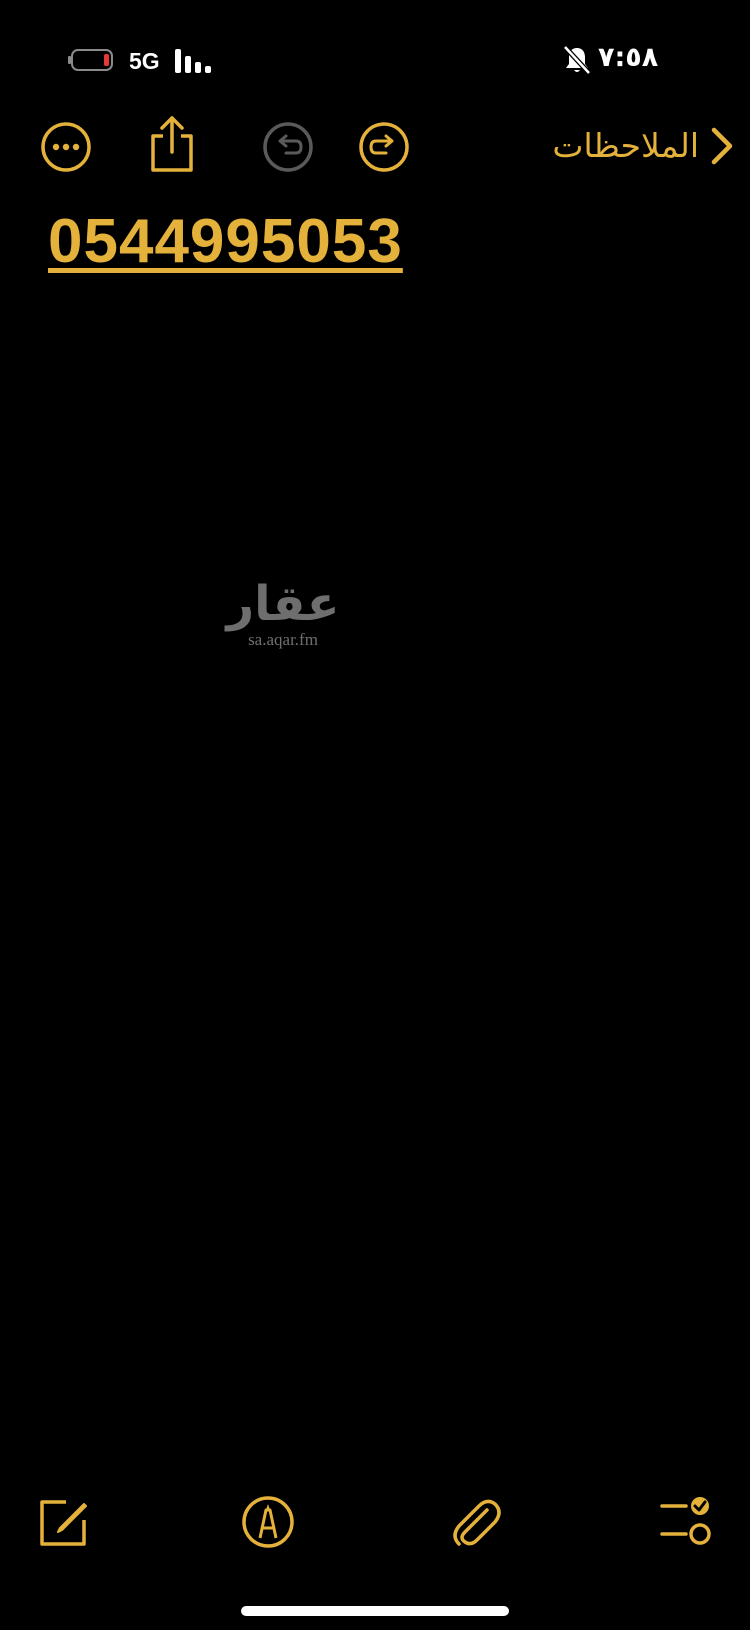 The image size is (750, 1630). What do you see at coordinates (722, 146) in the screenshot?
I see `chevron-right-icon` at bounding box center [722, 146].